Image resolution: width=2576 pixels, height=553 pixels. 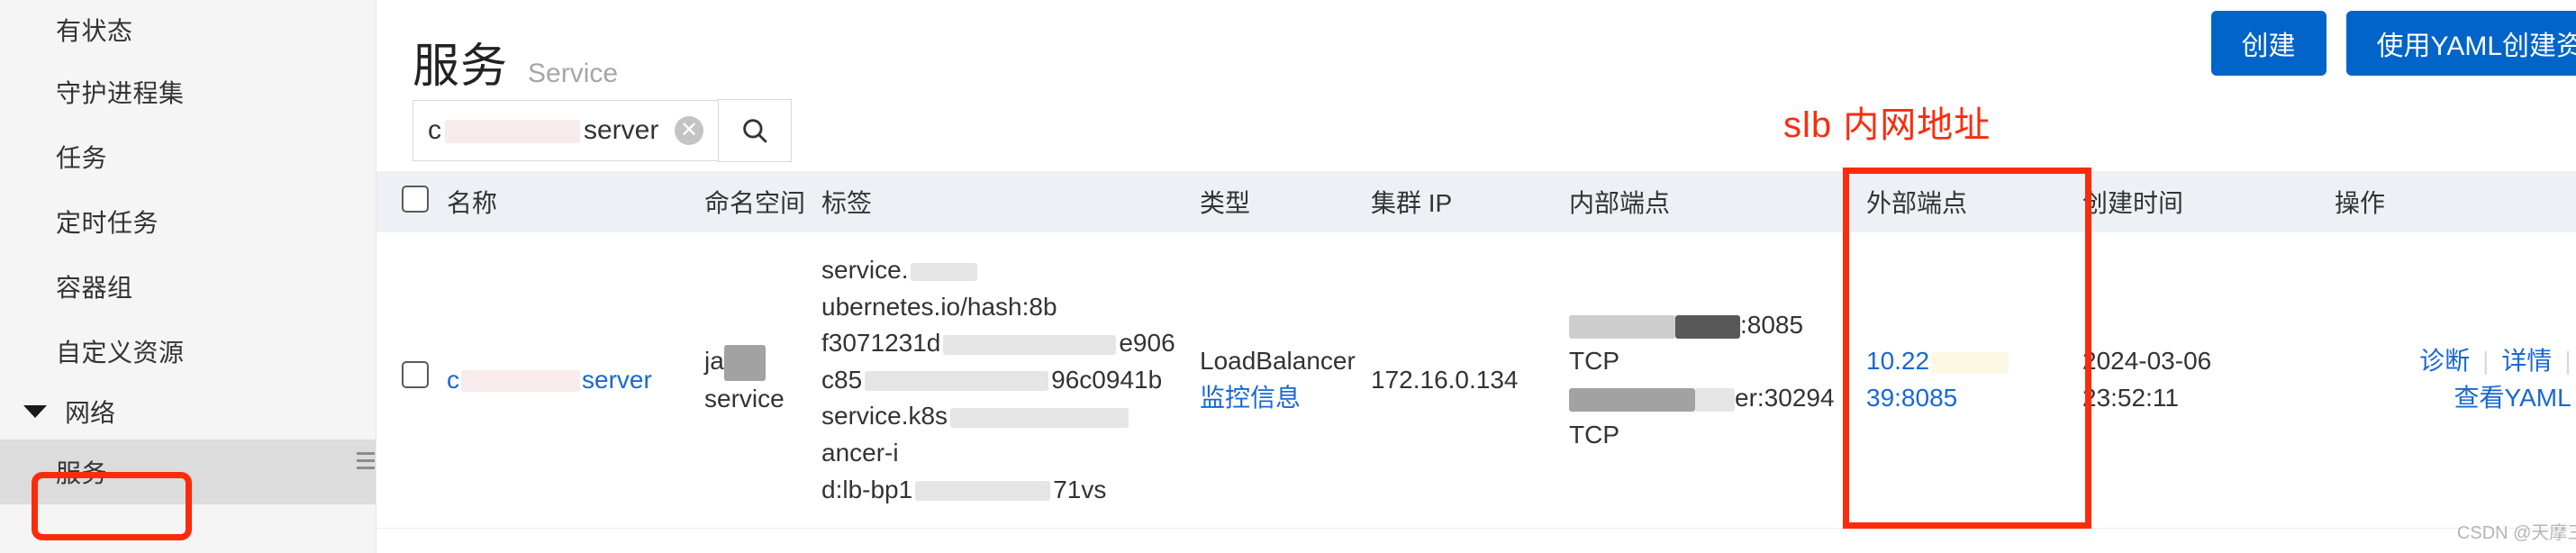 I want to click on annotation-slb-address: slb 内网地址, so click(x=1887, y=125).